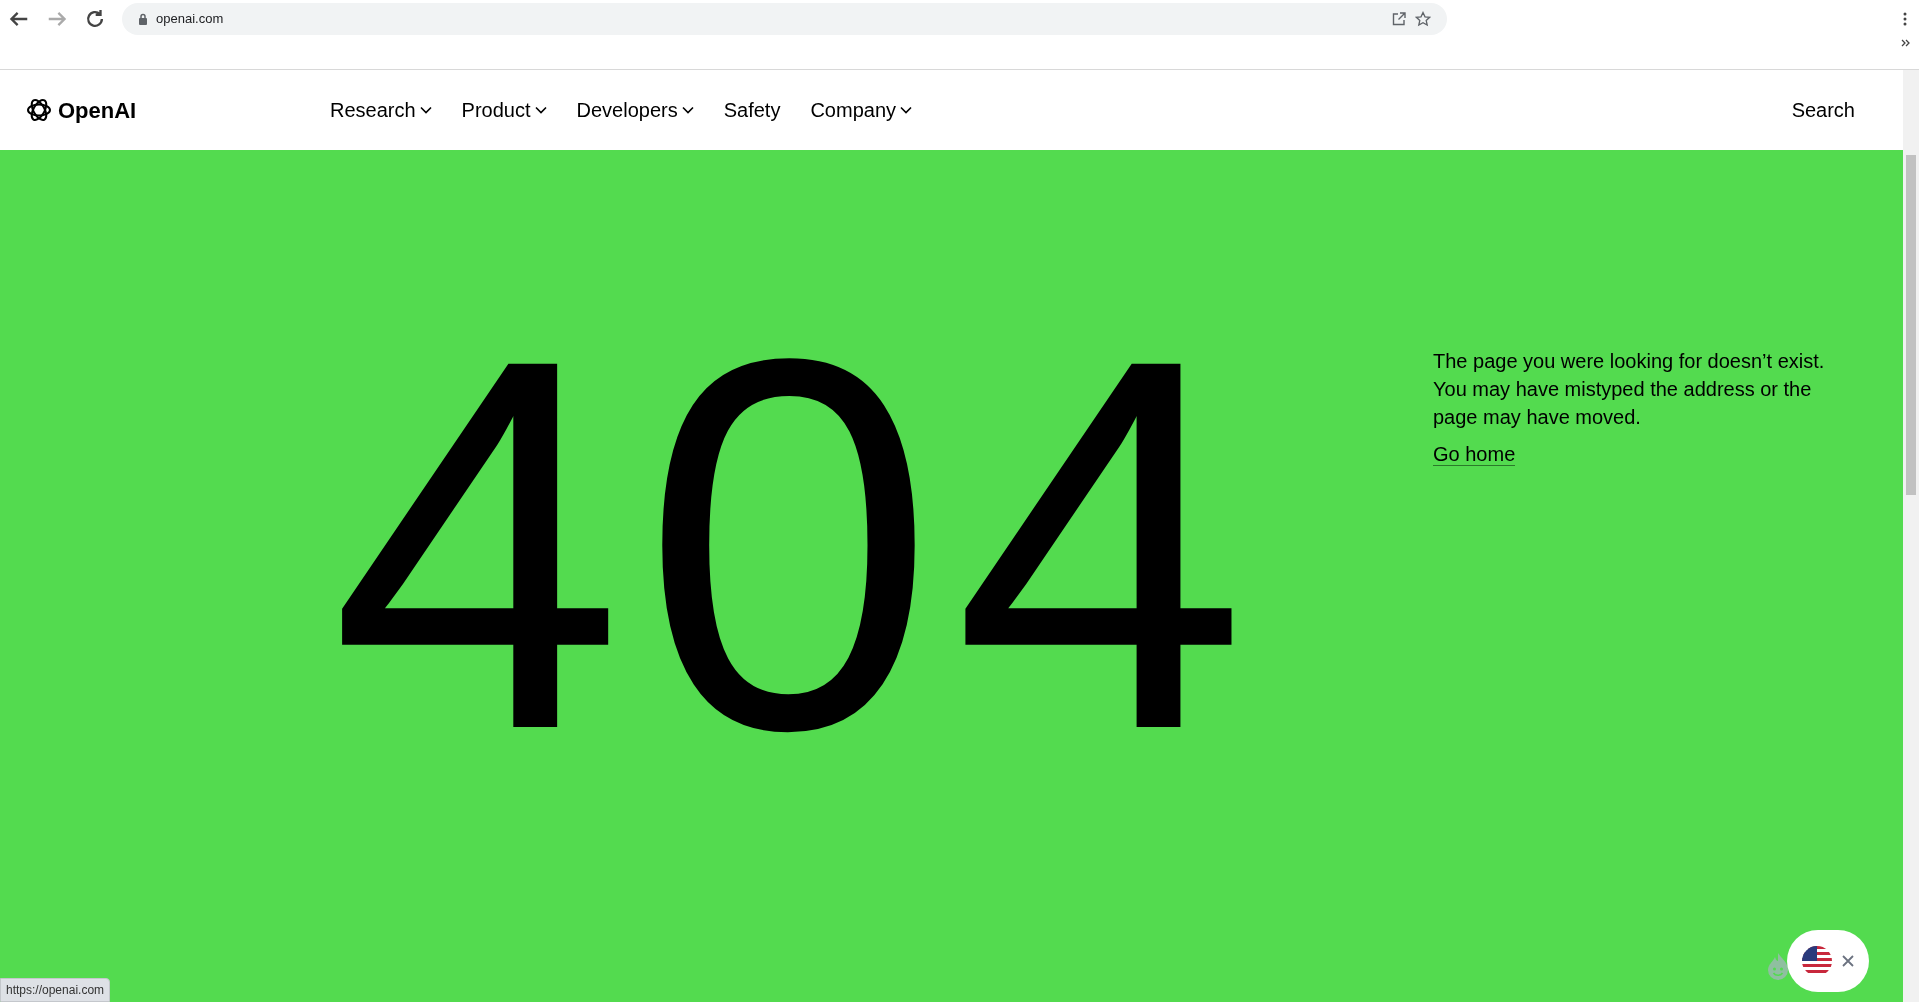 The height and width of the screenshot is (1002, 1919). Describe the element at coordinates (95, 19) in the screenshot. I see `reload-icon` at that location.